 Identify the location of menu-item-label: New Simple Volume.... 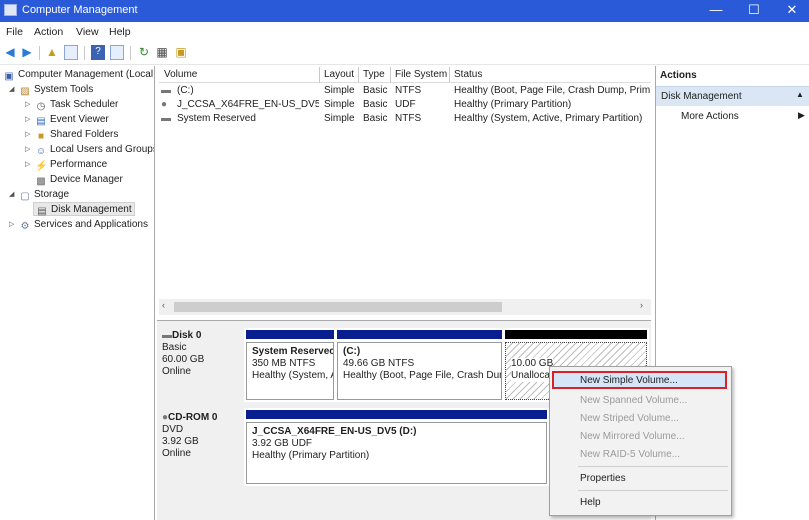
(629, 380).